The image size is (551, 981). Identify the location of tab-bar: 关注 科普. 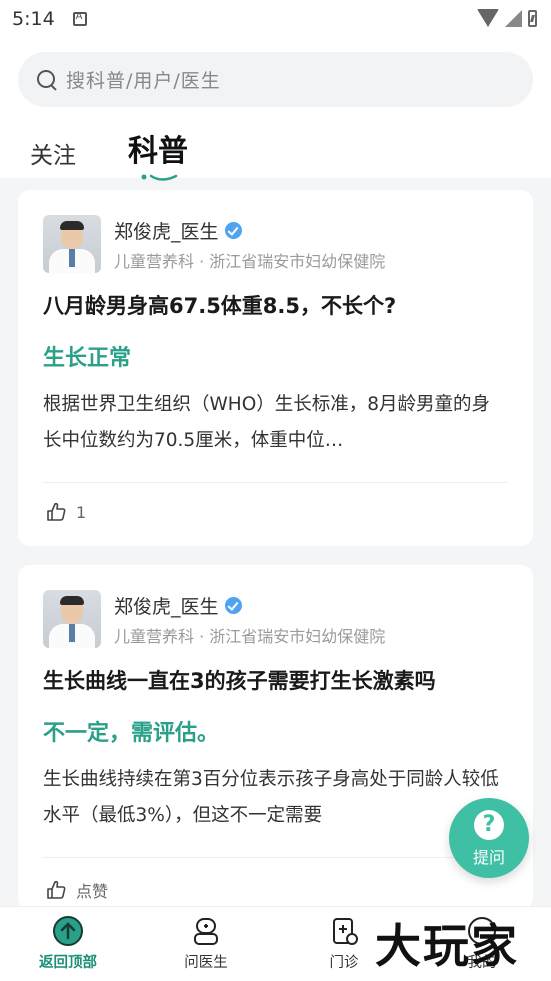
(135, 153).